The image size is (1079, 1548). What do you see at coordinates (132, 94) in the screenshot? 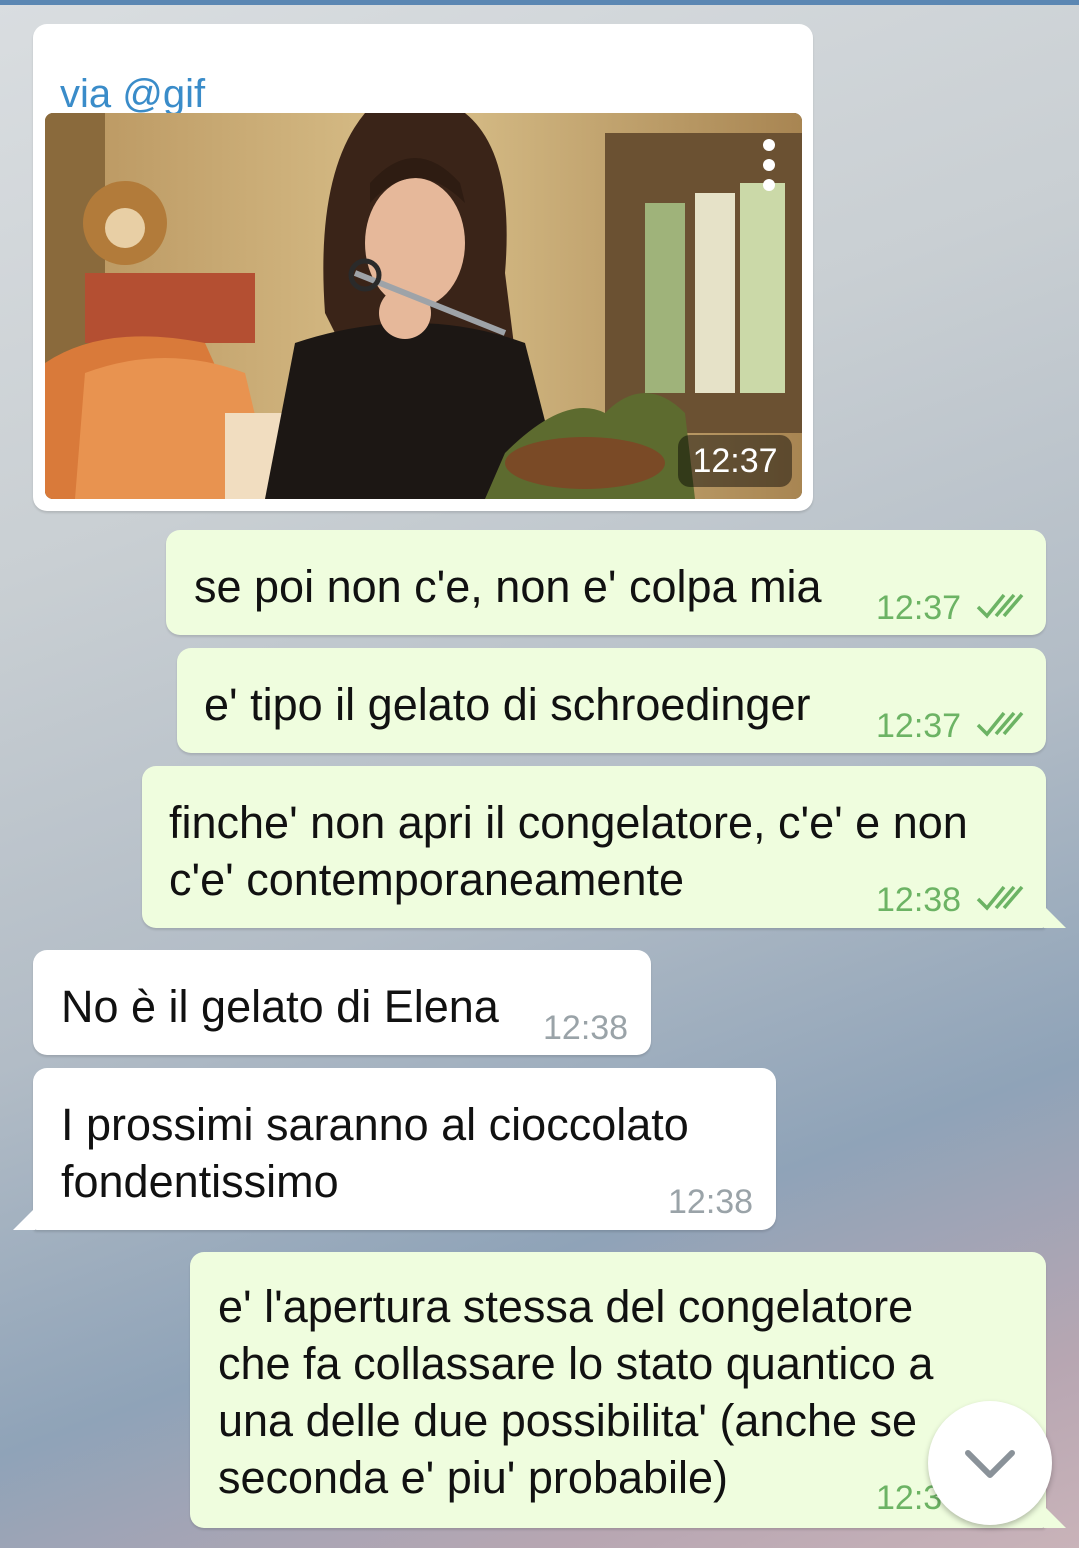
I see `via-bot-label: via @gif` at bounding box center [132, 94].